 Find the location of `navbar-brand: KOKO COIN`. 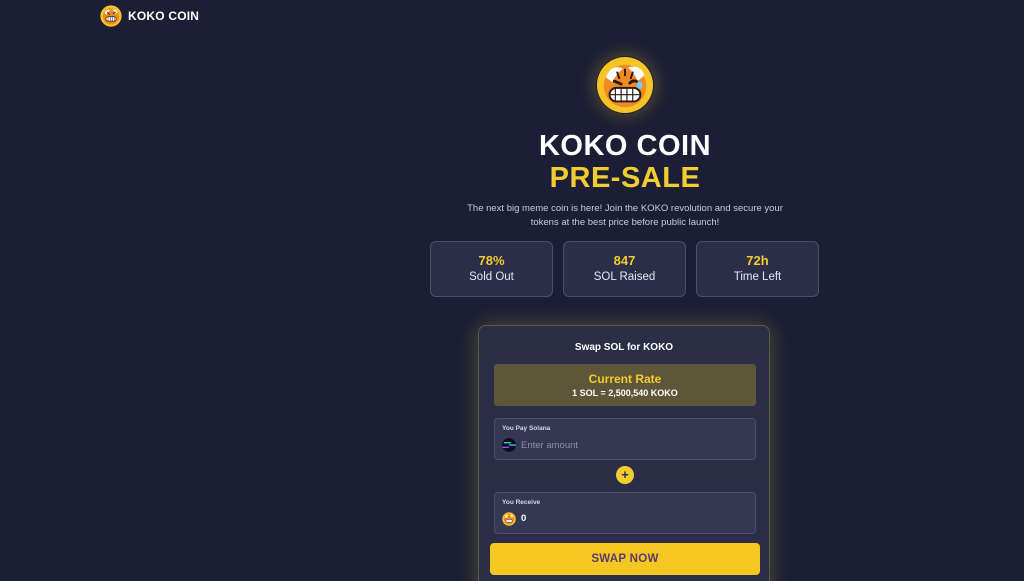

navbar-brand: KOKO COIN is located at coordinates (149, 16).